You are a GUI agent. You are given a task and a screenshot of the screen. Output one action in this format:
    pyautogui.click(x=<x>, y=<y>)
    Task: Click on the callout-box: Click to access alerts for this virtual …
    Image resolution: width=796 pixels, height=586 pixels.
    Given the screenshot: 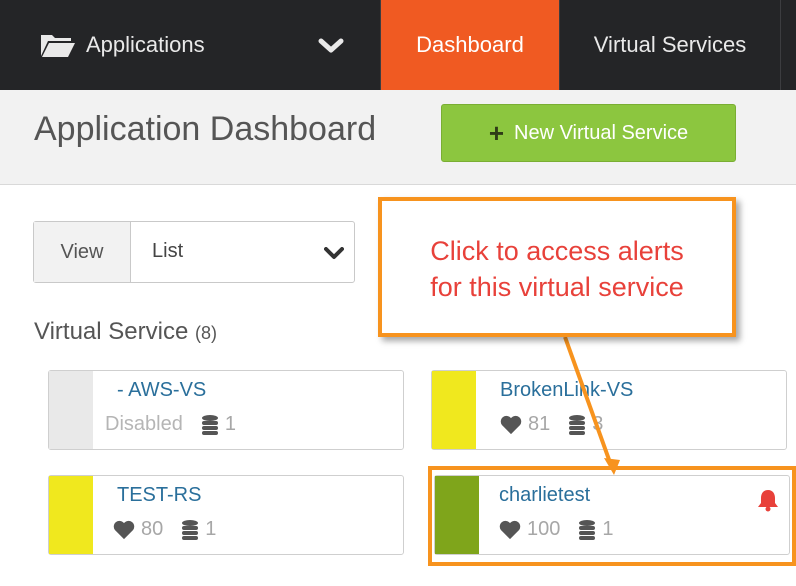 What is the action you would take?
    pyautogui.click(x=557, y=267)
    